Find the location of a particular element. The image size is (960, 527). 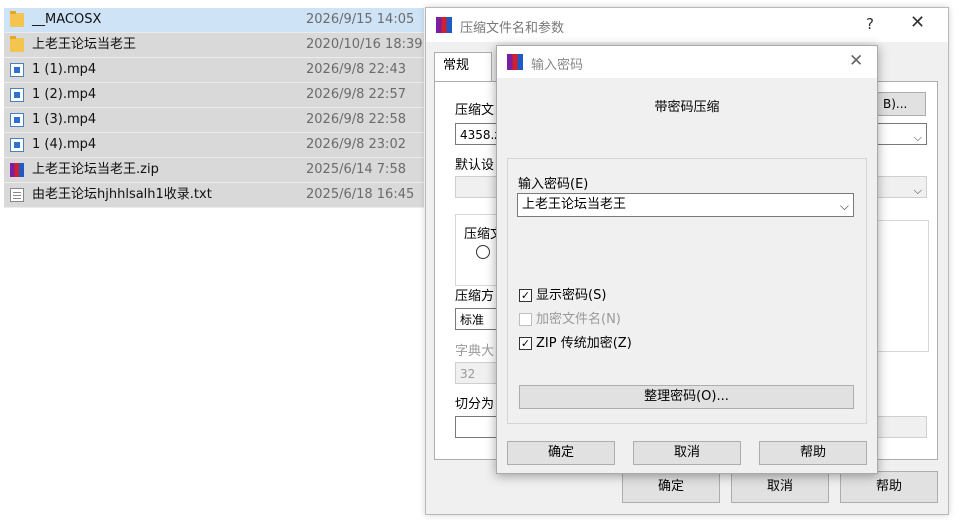

file-date: 2026/9/15 14:05 is located at coordinates (360, 19).